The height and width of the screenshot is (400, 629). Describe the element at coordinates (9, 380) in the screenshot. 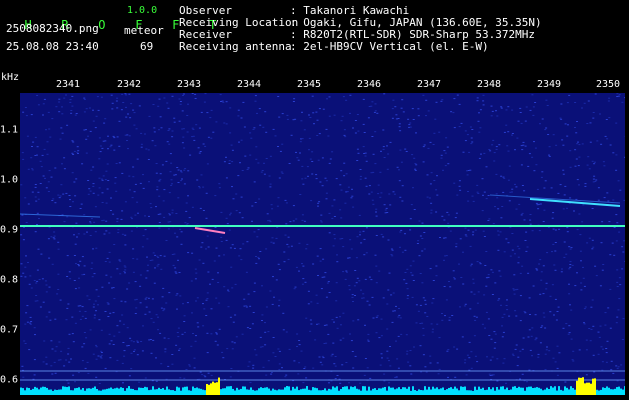

I see `y-tick: 0.6` at that location.